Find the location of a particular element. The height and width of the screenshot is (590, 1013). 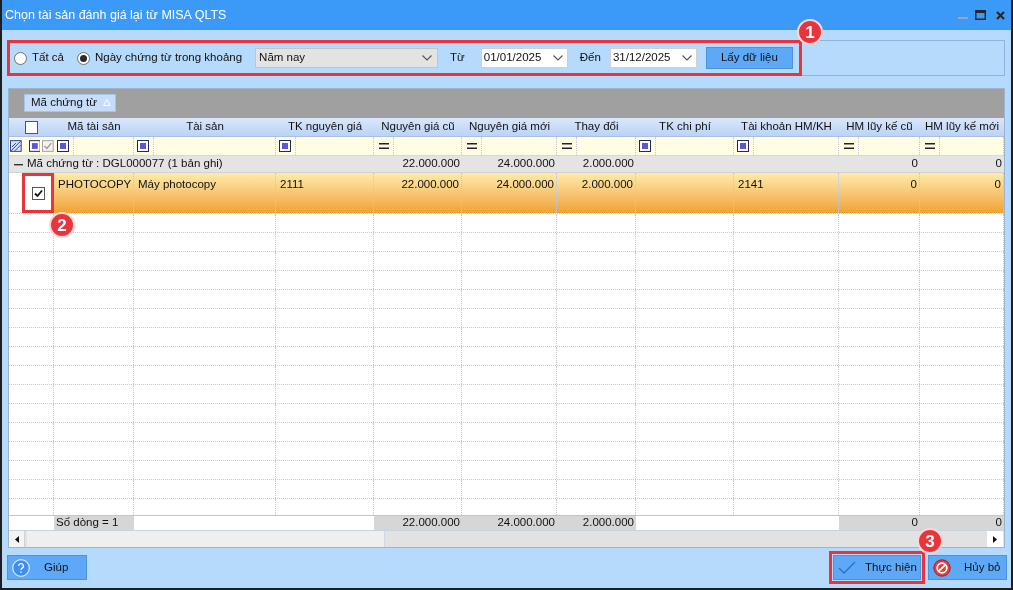

column-header: HM lũy kế cũ is located at coordinates (879, 127).